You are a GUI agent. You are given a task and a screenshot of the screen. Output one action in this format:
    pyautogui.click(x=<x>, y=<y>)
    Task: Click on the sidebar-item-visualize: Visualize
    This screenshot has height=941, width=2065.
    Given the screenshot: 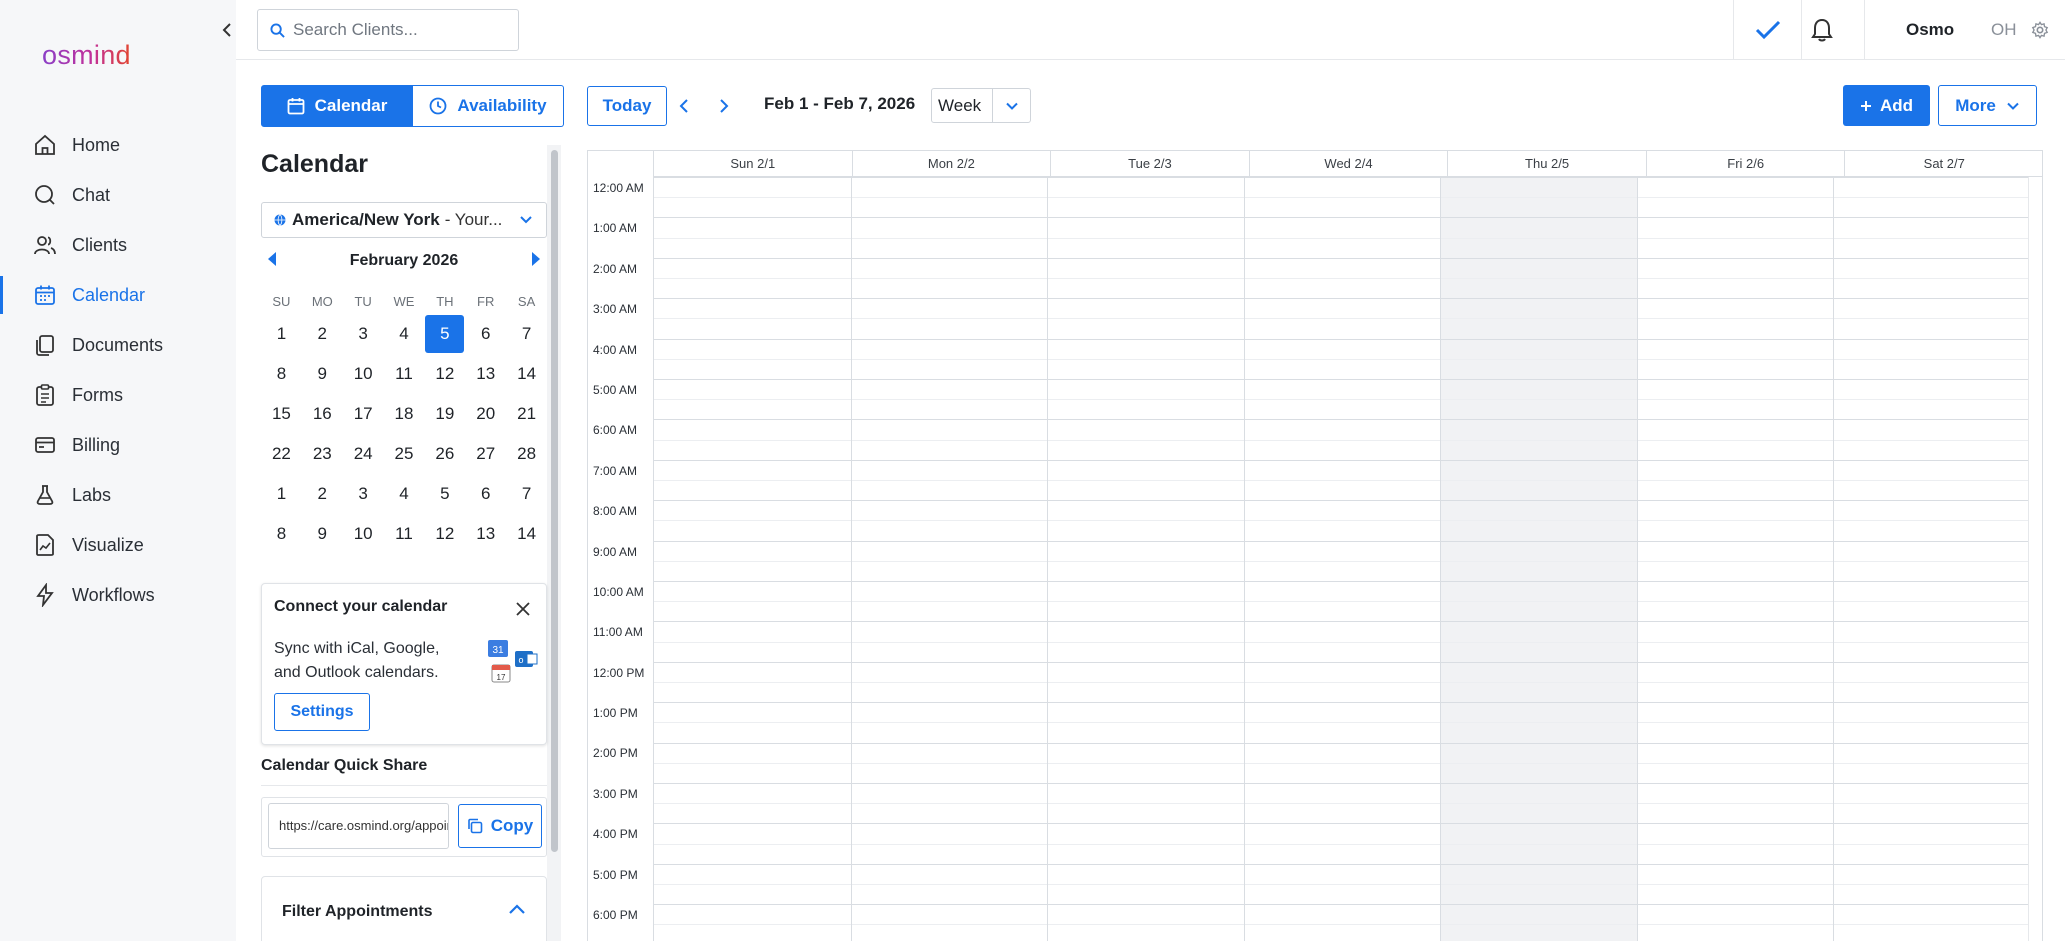 What is the action you would take?
    pyautogui.click(x=118, y=545)
    